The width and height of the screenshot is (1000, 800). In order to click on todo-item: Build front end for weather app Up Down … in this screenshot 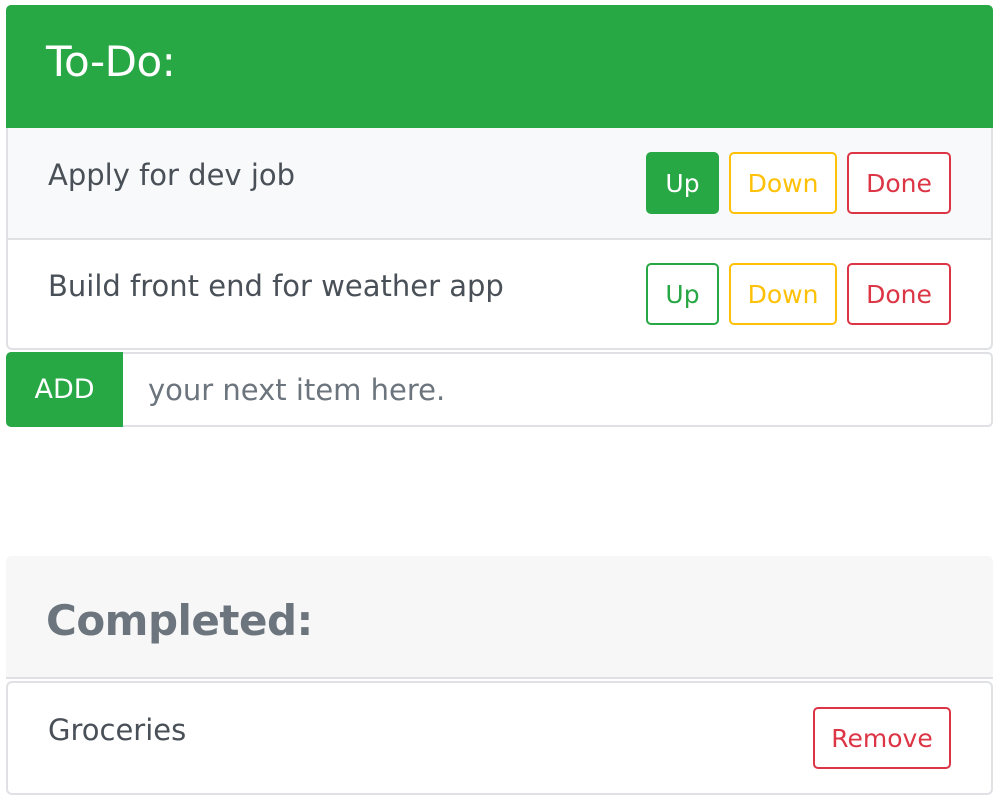, I will do `click(499, 293)`.